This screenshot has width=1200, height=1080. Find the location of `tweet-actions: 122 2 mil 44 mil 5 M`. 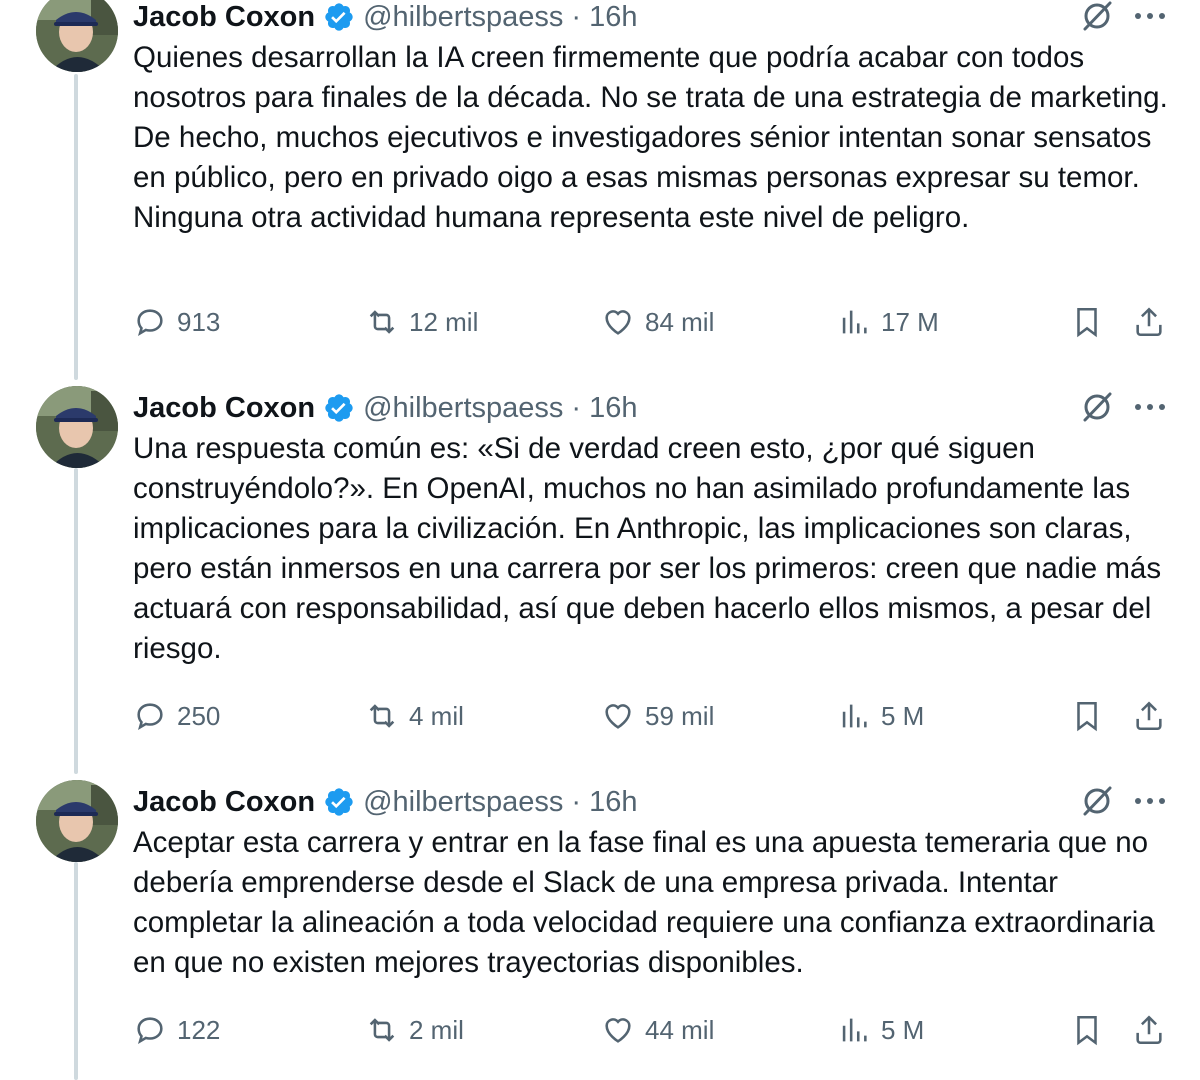

tweet-actions: 122 2 mil 44 mil 5 M is located at coordinates (653, 1030).